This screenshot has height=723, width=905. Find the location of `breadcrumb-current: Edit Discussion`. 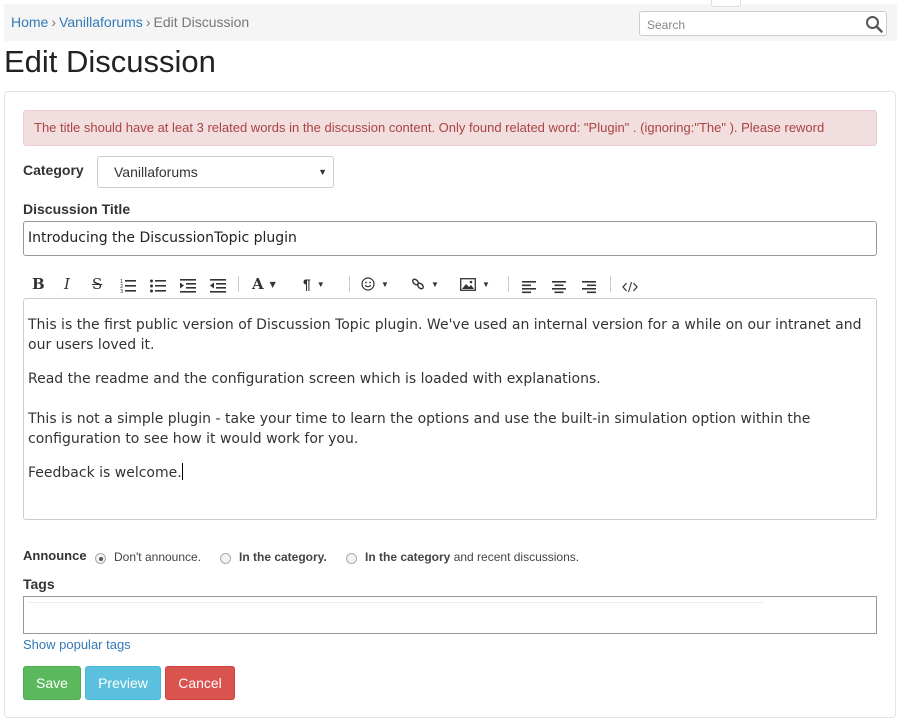

breadcrumb-current: Edit Discussion is located at coordinates (201, 22).